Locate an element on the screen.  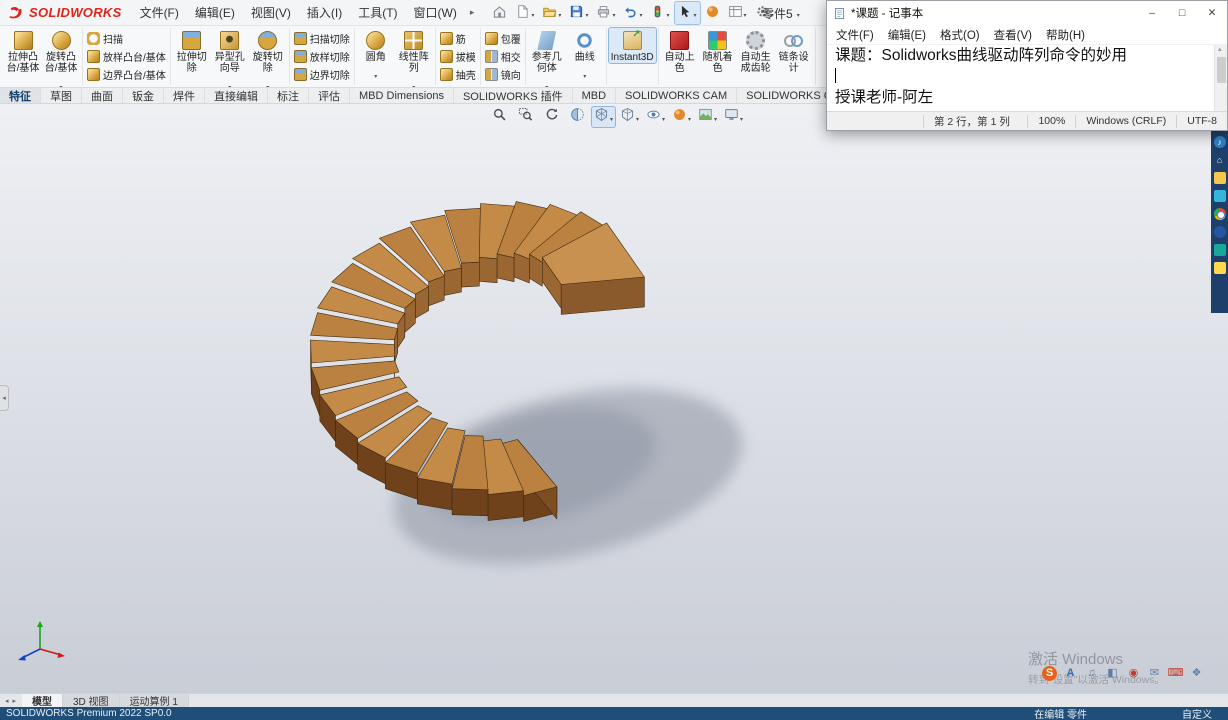
notepad-titlebar: *课题 - 记事本 – □ ✕ is located at coordinates (1027, 13).